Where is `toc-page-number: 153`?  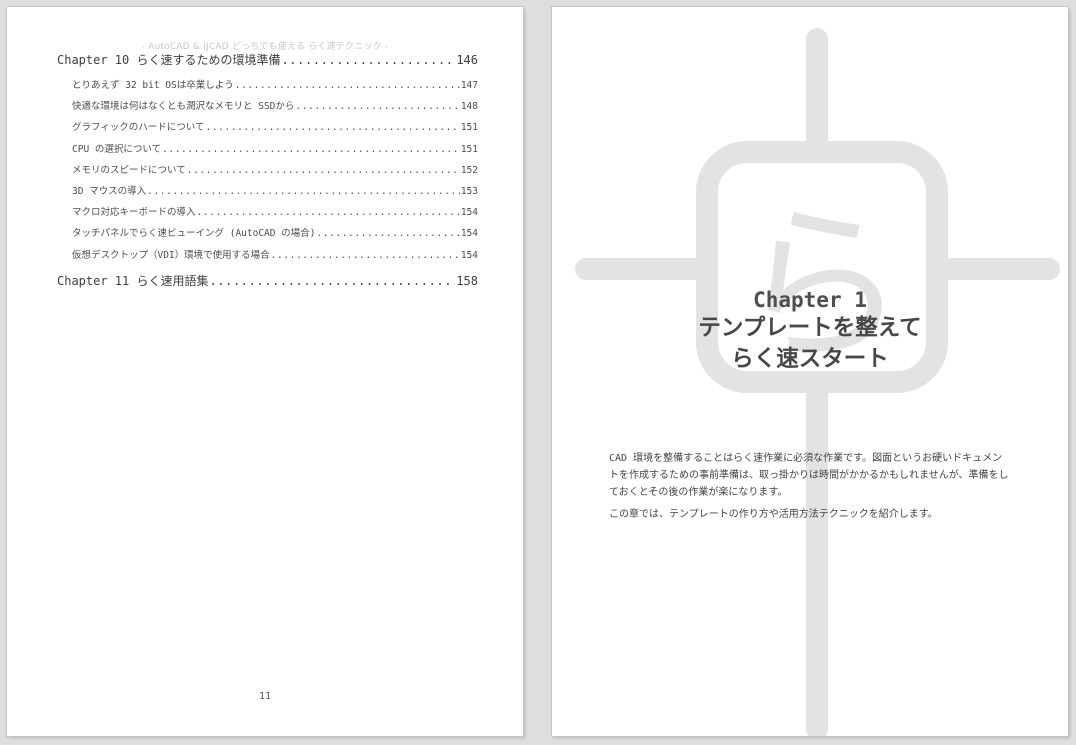
toc-page-number: 153 is located at coordinates (469, 191).